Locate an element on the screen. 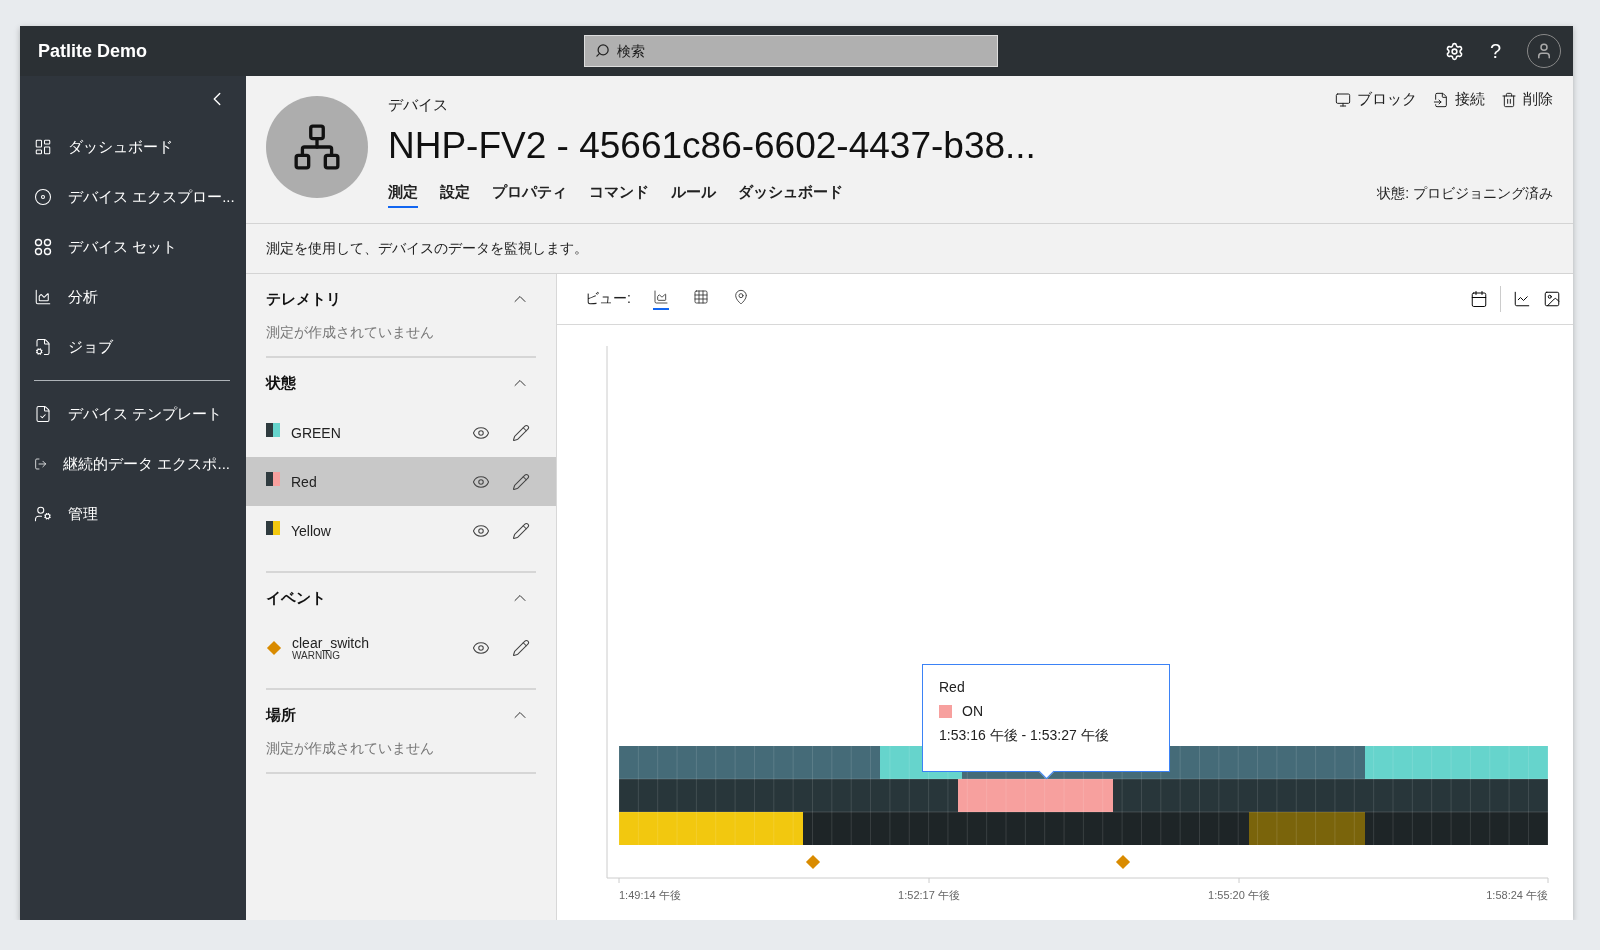 The width and height of the screenshot is (1600, 950). section-title: イベント is located at coordinates (296, 598).